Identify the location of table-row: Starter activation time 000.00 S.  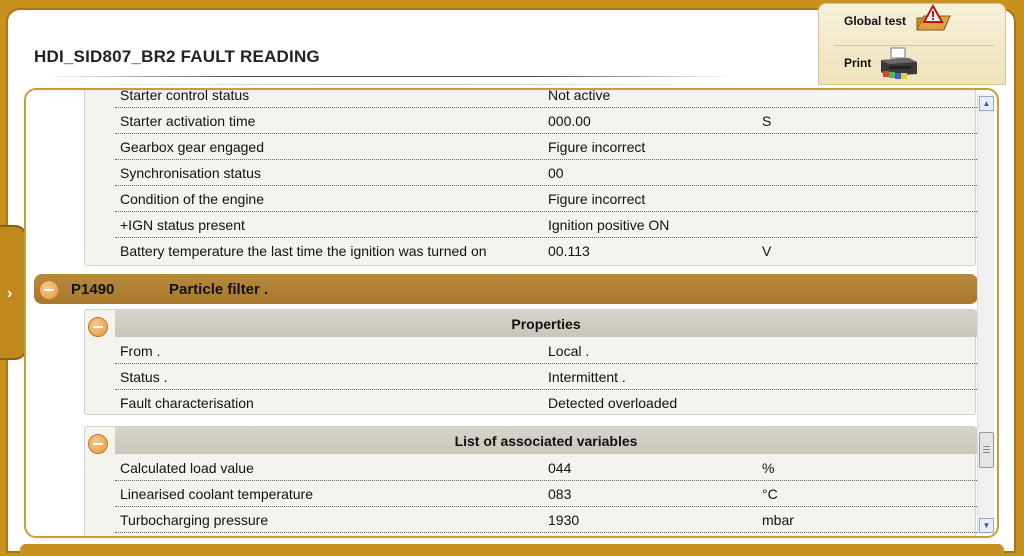
(546, 120).